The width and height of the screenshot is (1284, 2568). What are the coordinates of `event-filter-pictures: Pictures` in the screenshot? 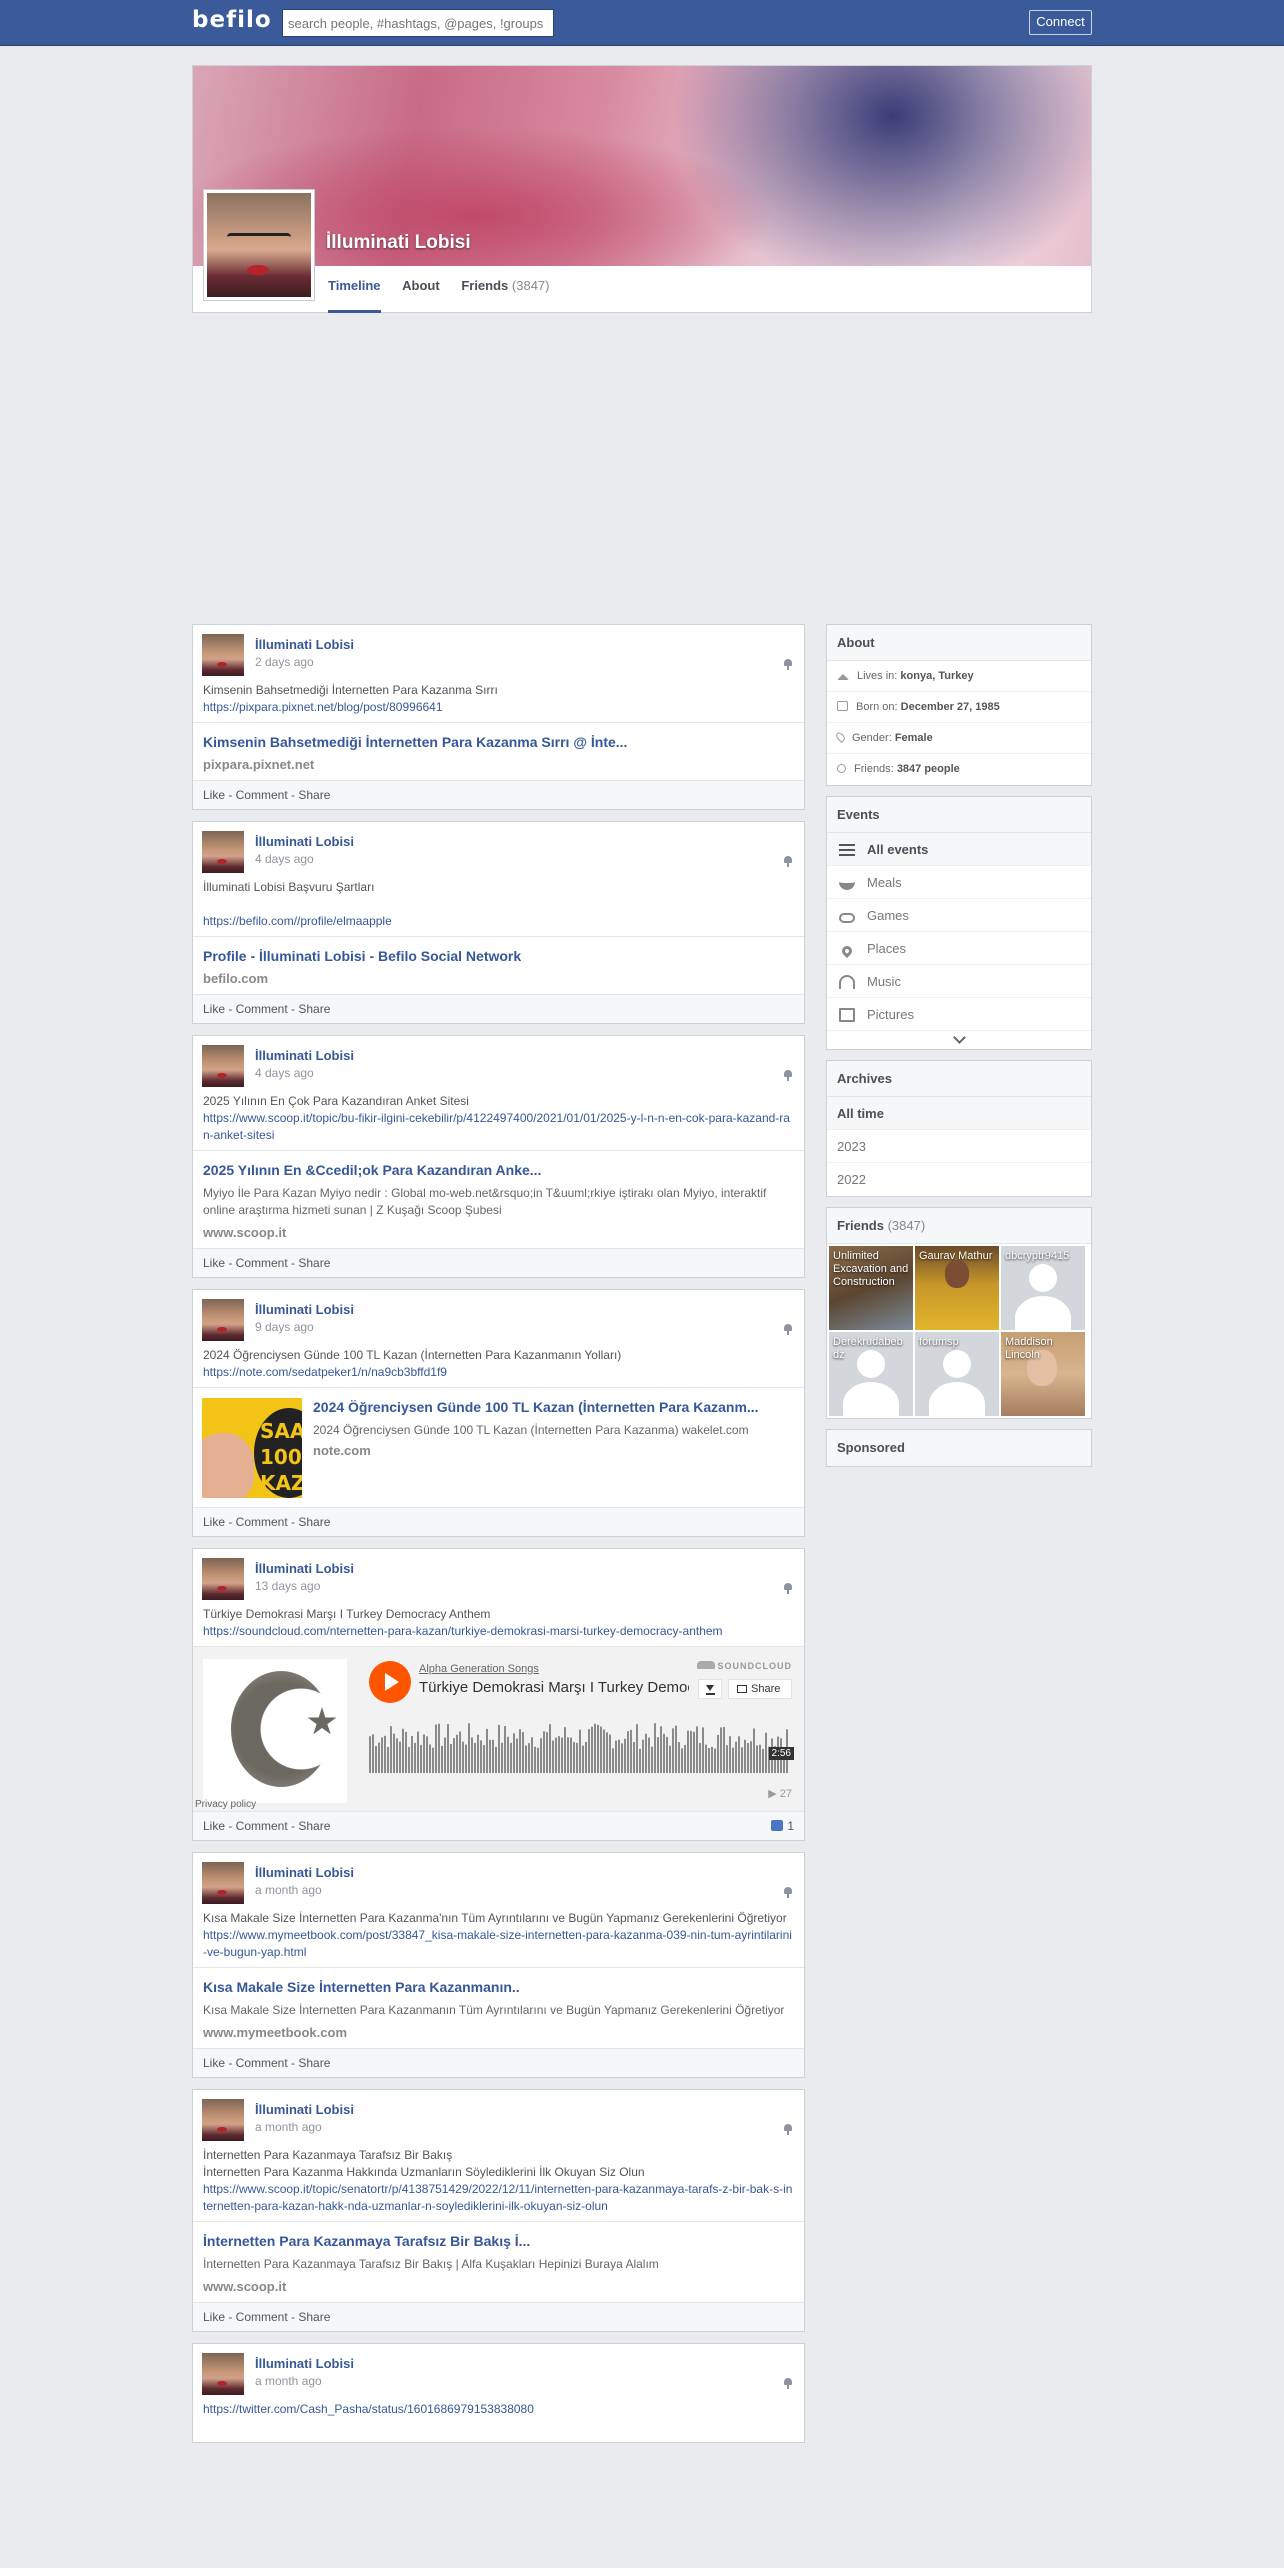 It's located at (959, 1014).